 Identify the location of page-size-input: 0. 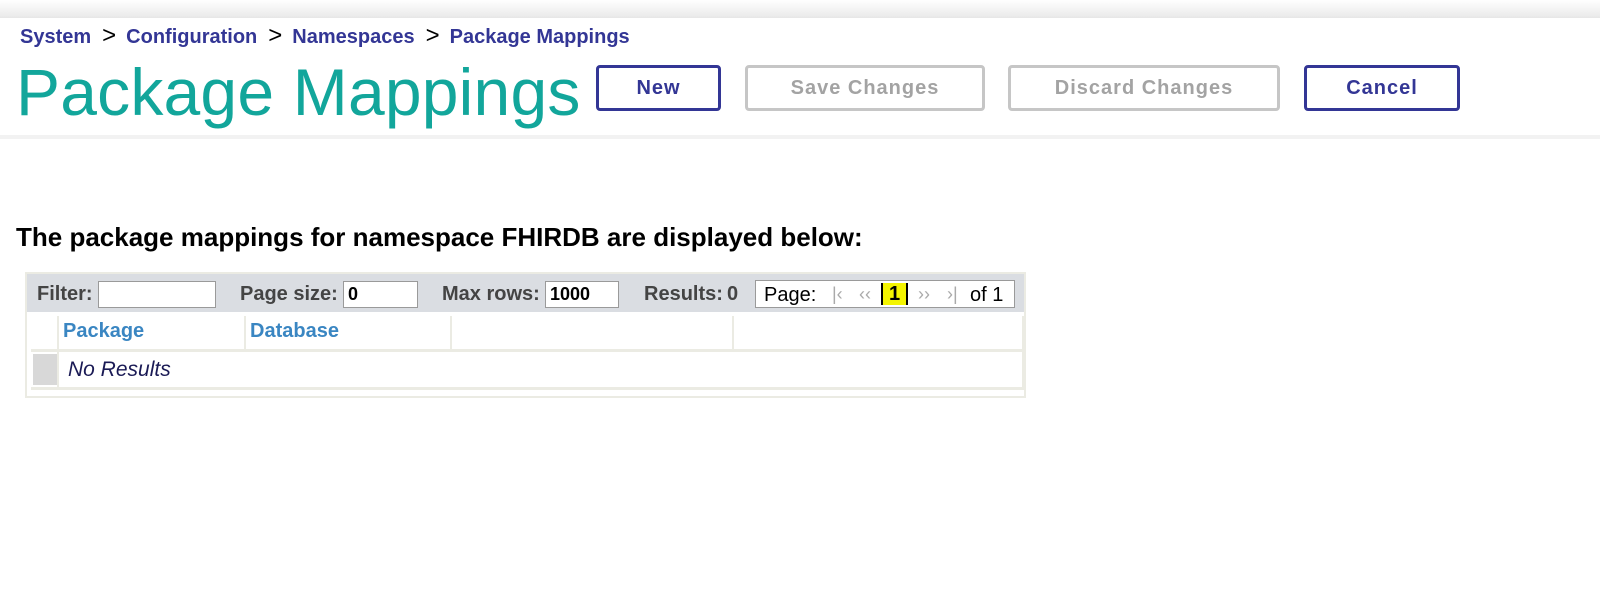
(380, 294).